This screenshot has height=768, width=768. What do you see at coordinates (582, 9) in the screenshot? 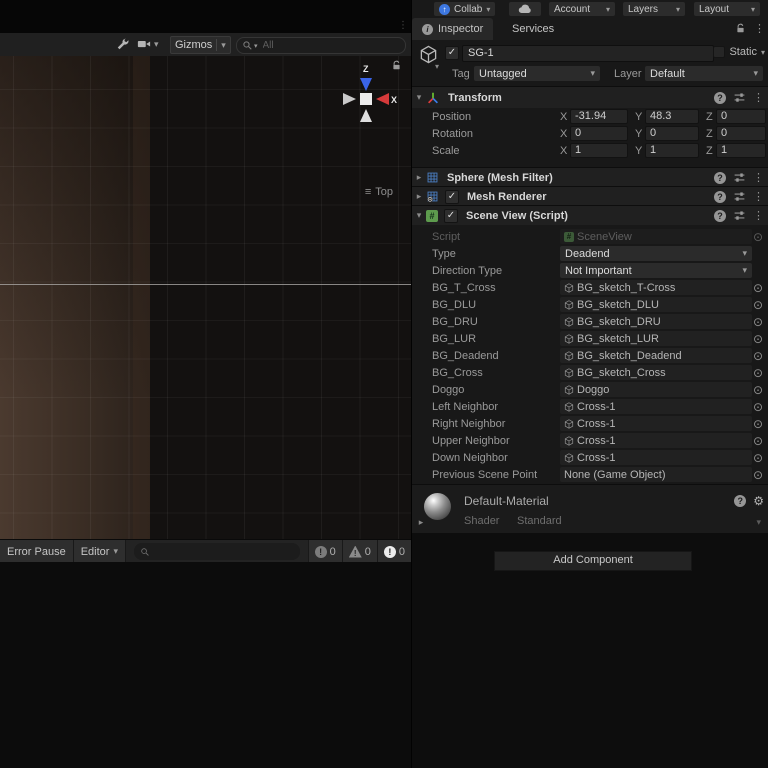
I see `account-dropdown: Account ▾` at bounding box center [582, 9].